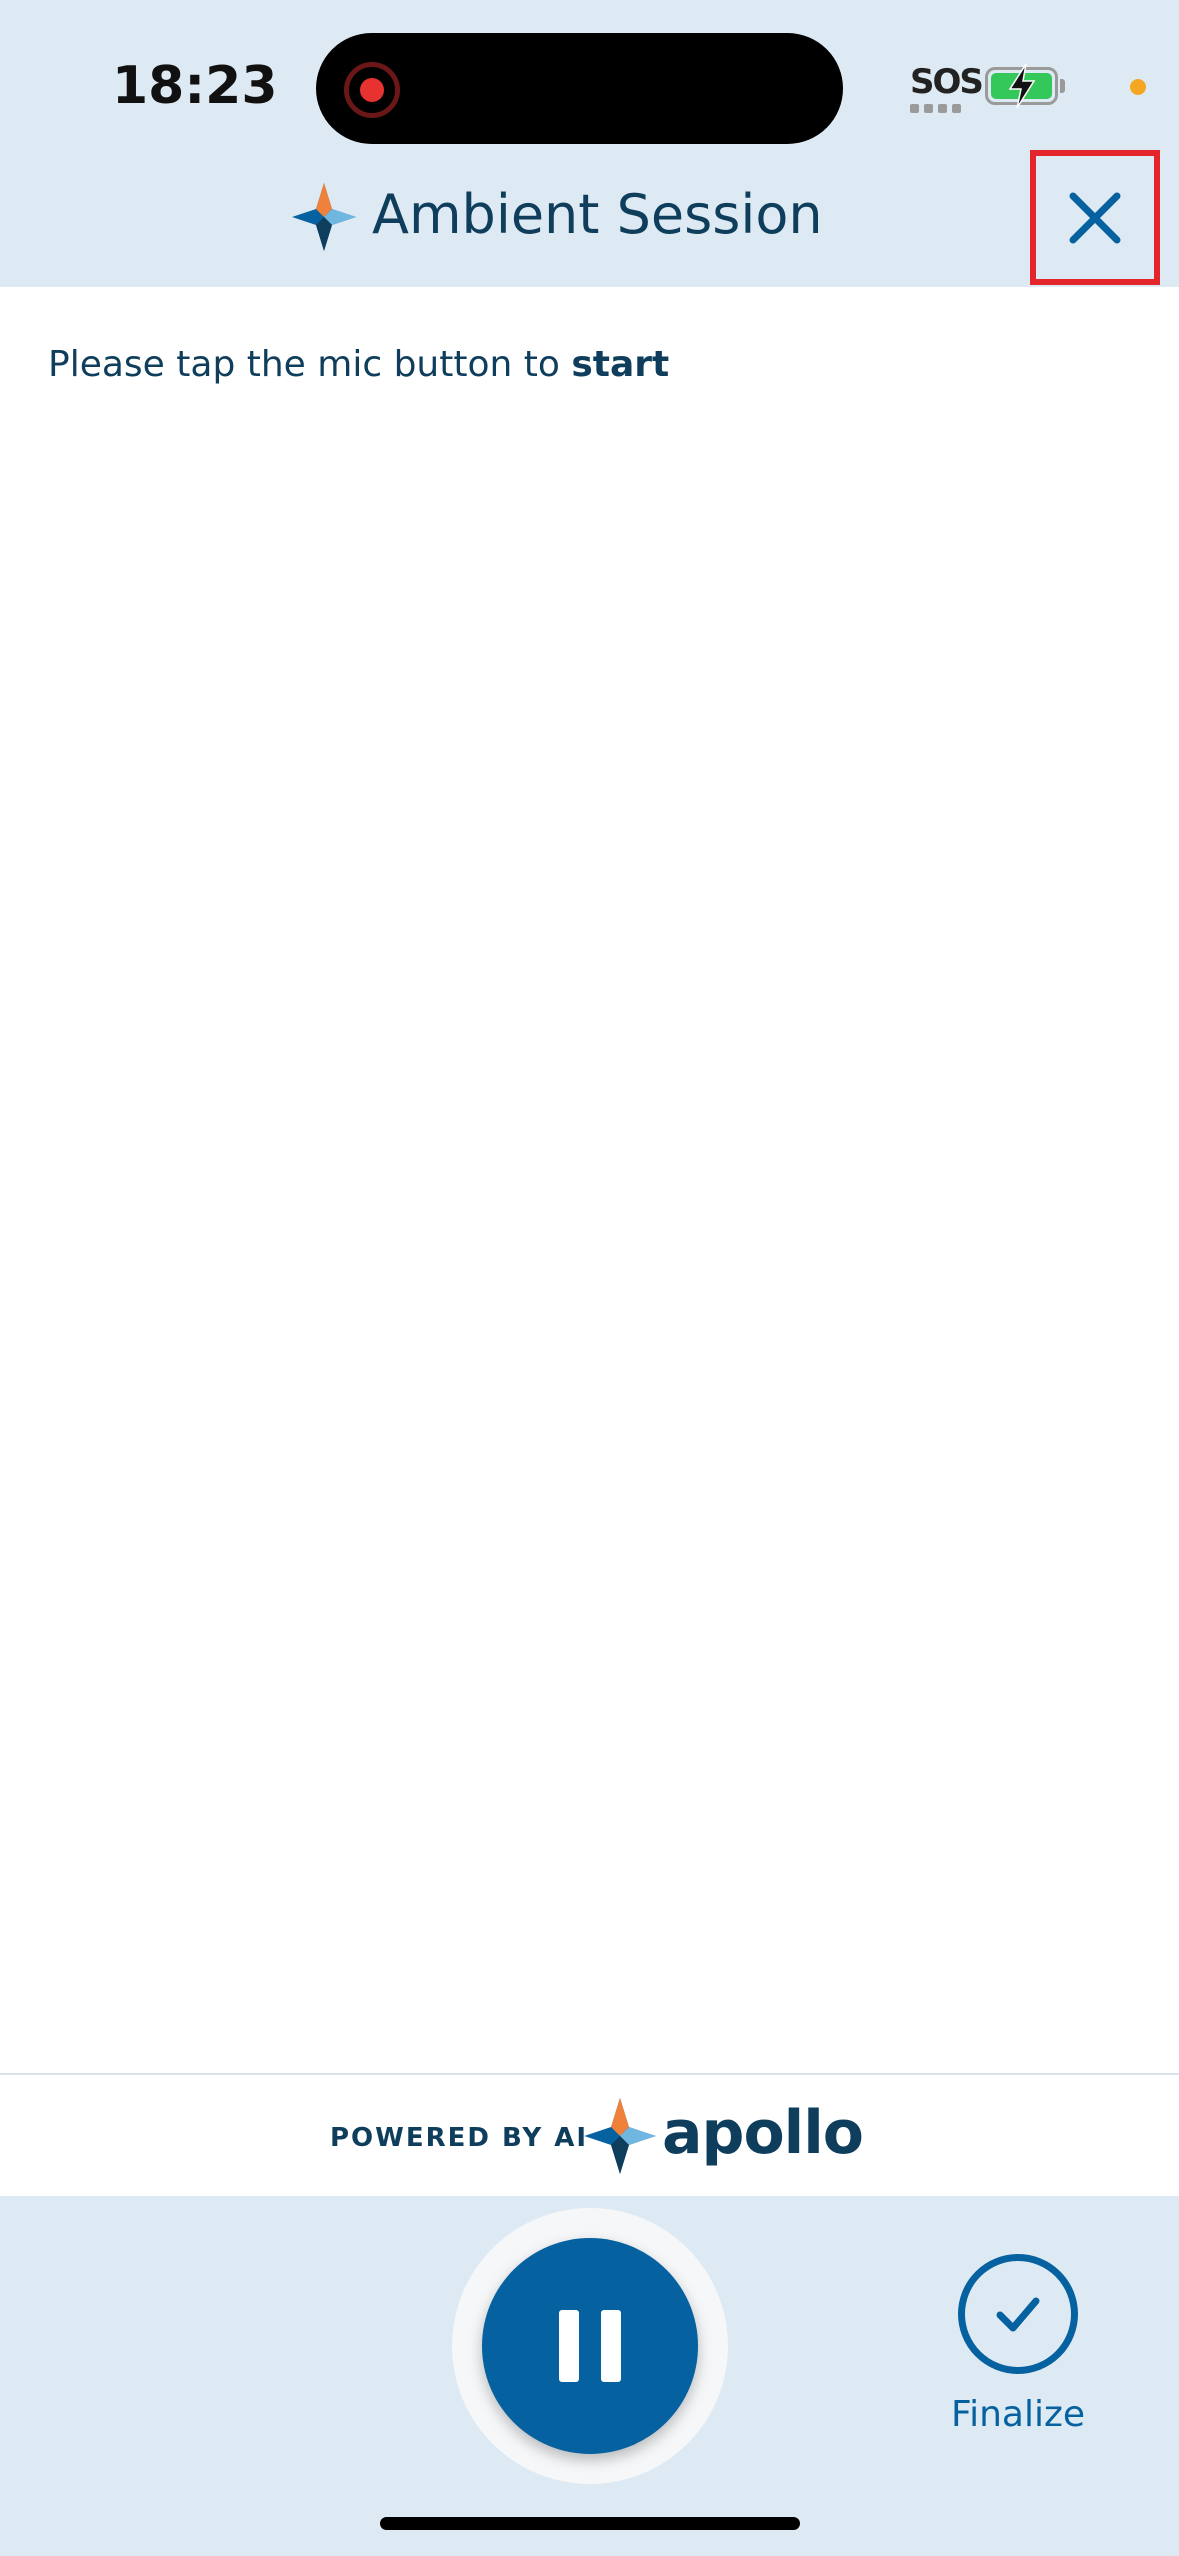 This screenshot has height=2556, width=1179. What do you see at coordinates (1062, 86) in the screenshot?
I see `battery-tip` at bounding box center [1062, 86].